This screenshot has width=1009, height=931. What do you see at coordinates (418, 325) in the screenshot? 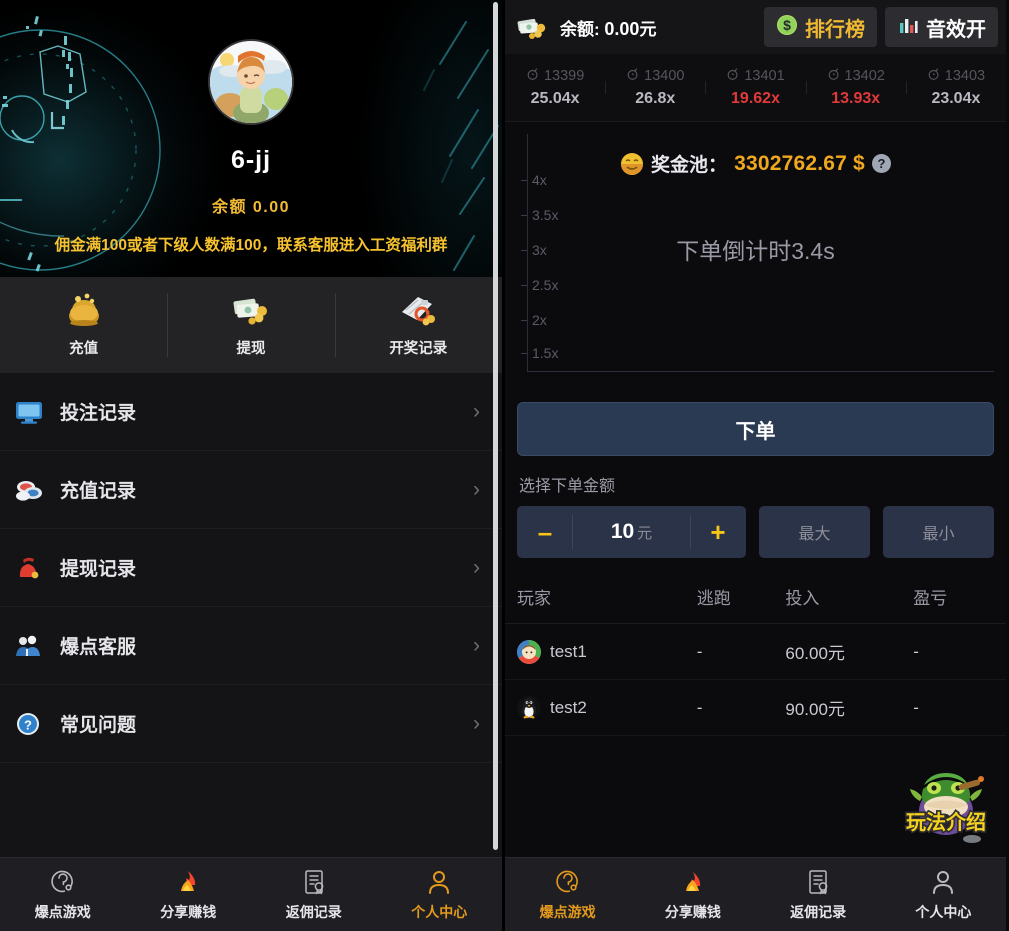
I see `quick-action-lottery-record: 开奖记录` at bounding box center [418, 325].